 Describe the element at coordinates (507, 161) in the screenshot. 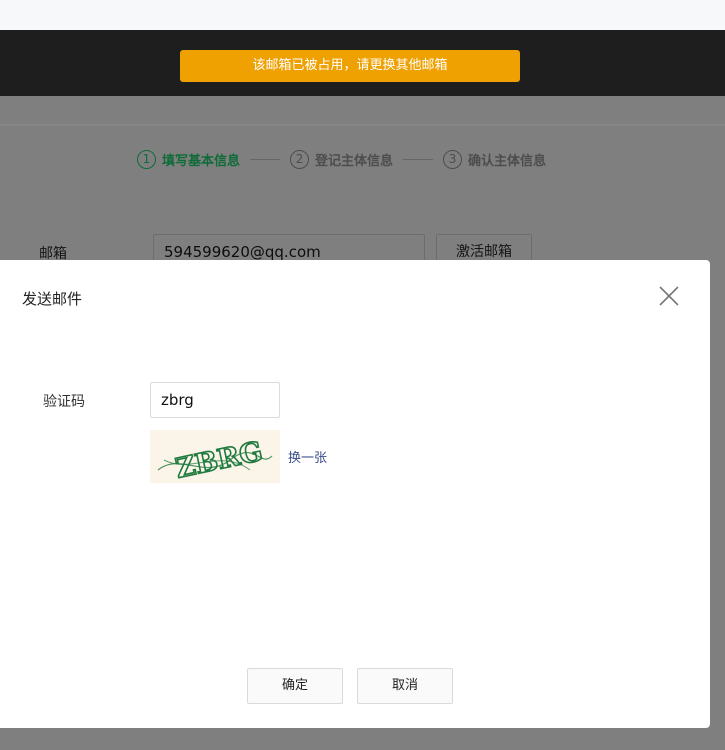

I see `step-3-label: 确认主体信息` at that location.